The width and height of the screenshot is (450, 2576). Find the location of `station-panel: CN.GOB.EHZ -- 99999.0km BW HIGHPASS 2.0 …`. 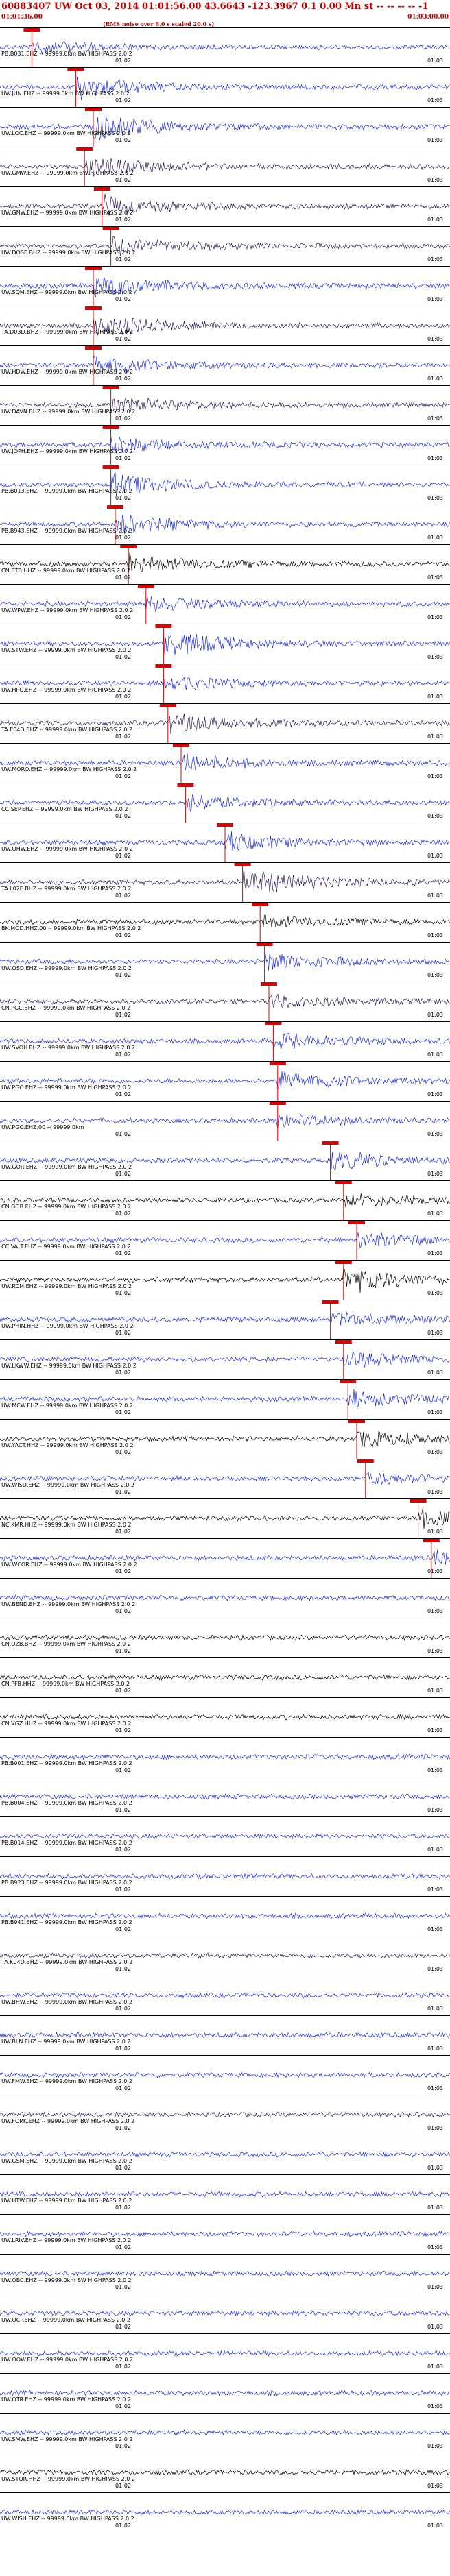

station-panel: CN.GOB.EHZ -- 99999.0km BW HIGHPASS 2.0 … is located at coordinates (225, 1200).